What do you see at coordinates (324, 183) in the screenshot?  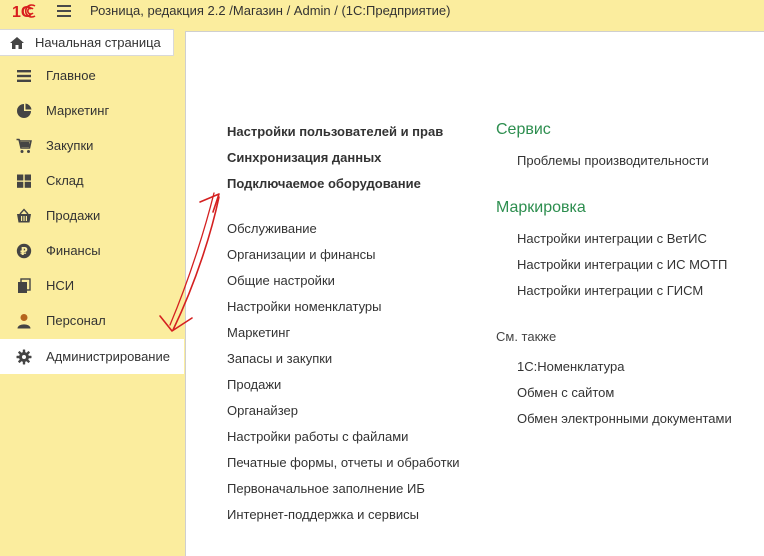 I see `link-connected-equipment: Подключаемое оборудование` at bounding box center [324, 183].